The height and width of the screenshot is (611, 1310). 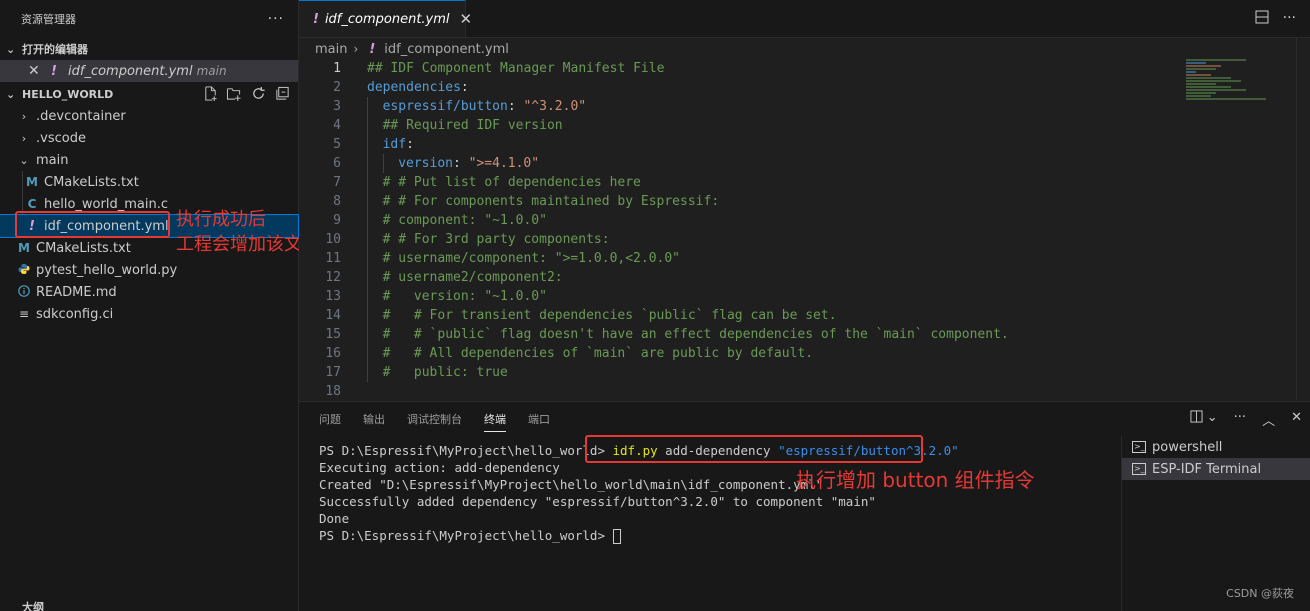 I want to click on tab-terminal: 终端, so click(x=495, y=421).